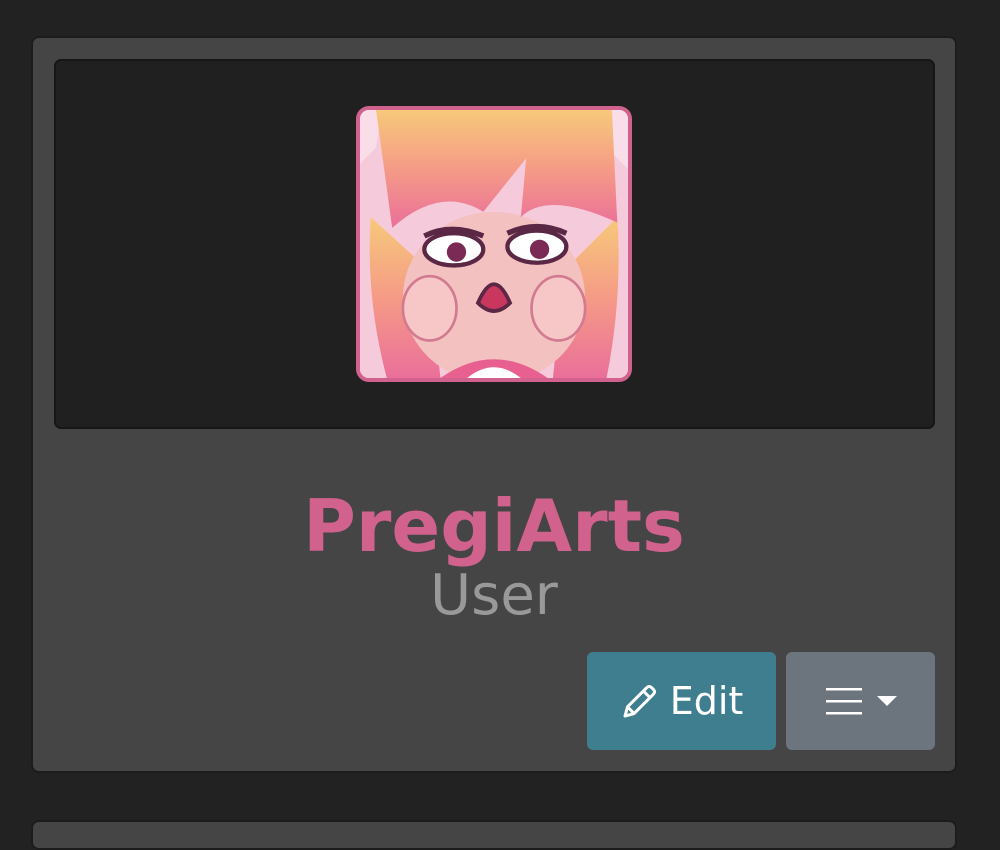 The height and width of the screenshot is (850, 1000). What do you see at coordinates (494, 526) in the screenshot?
I see `profile-username: PregiArts` at bounding box center [494, 526].